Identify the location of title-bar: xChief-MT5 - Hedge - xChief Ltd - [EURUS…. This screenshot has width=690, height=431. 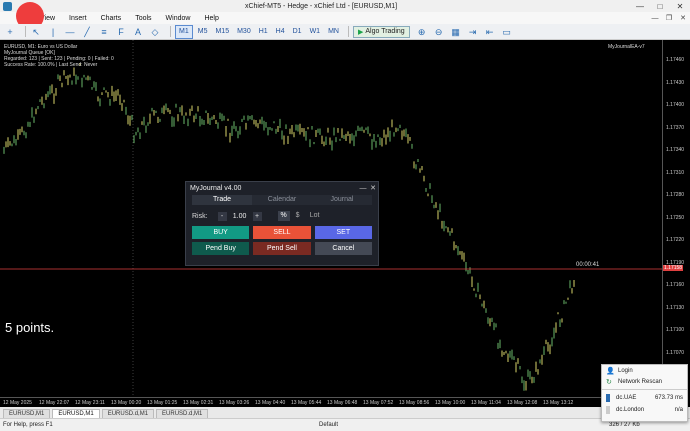
(345, 6).